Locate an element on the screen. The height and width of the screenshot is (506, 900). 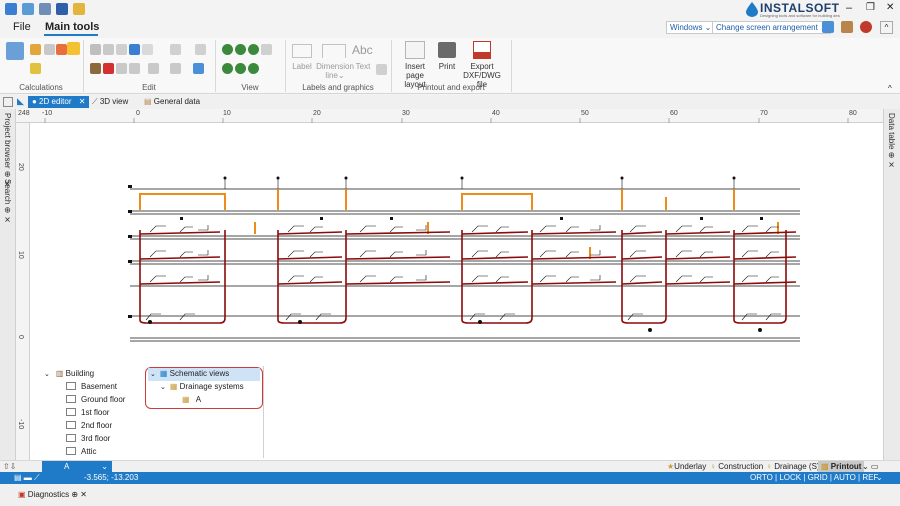
text-button: Text is located at coordinates (363, 66).